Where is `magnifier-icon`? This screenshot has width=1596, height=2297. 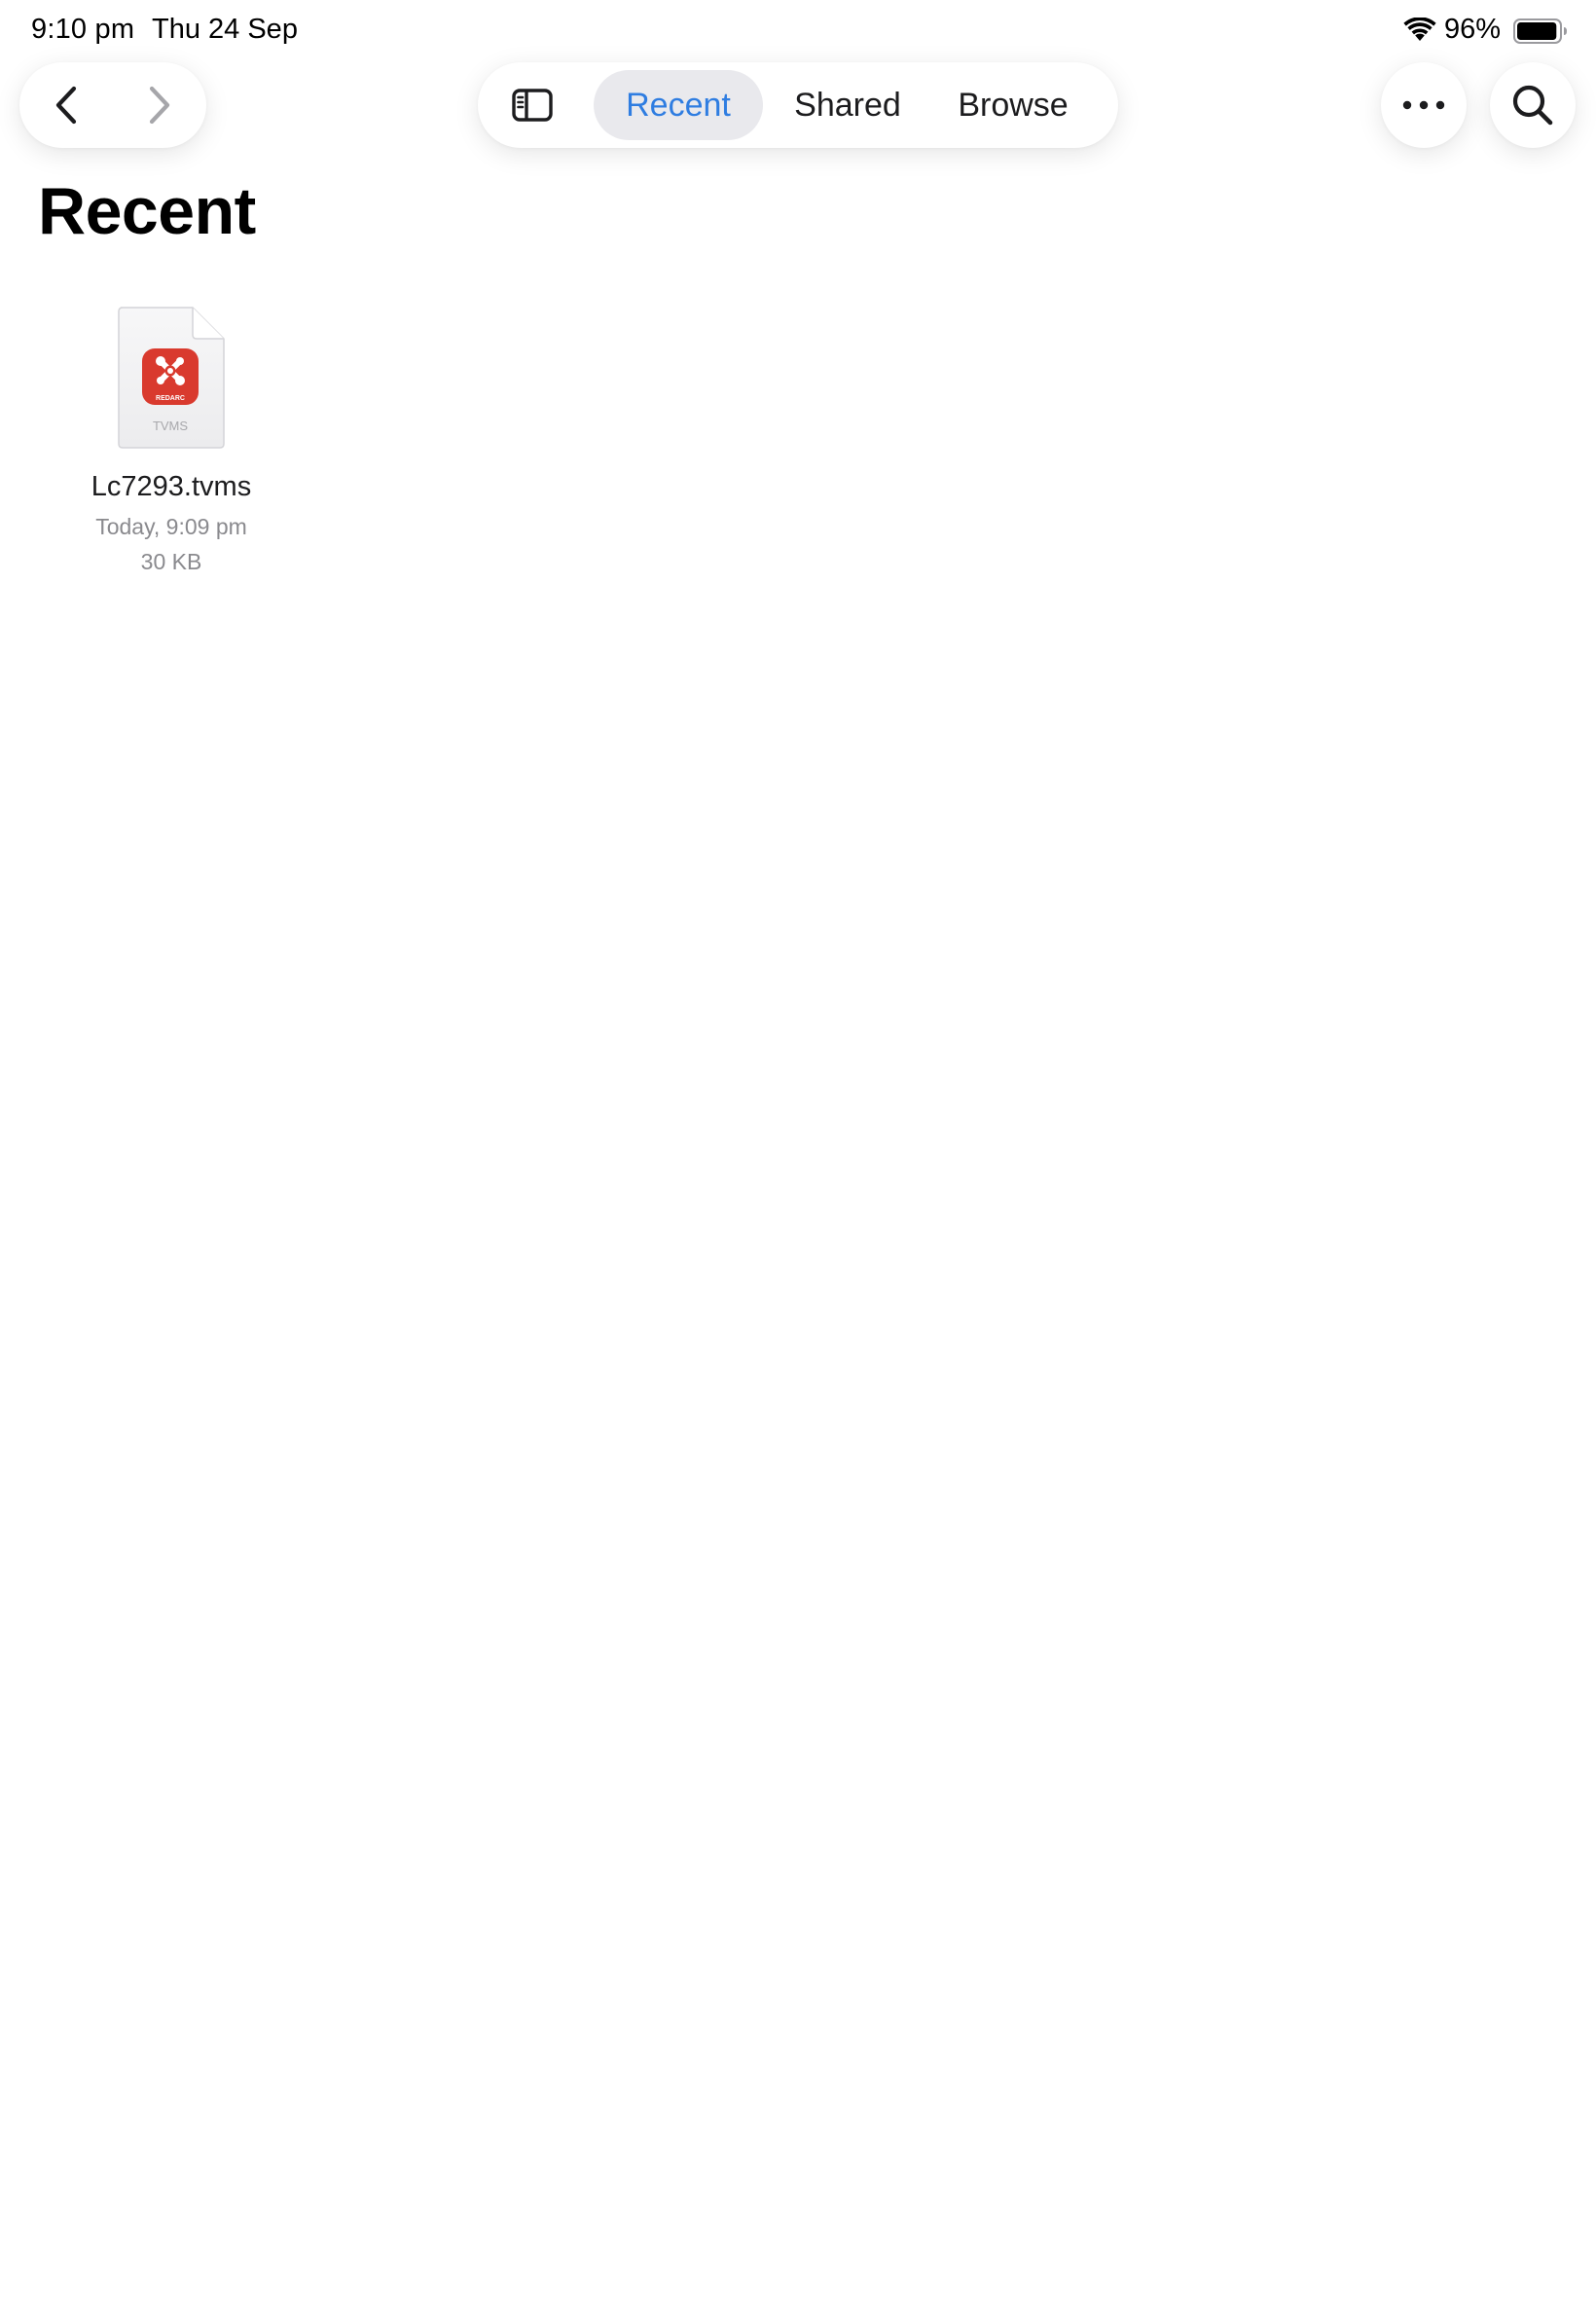
magnifier-icon is located at coordinates (1532, 105).